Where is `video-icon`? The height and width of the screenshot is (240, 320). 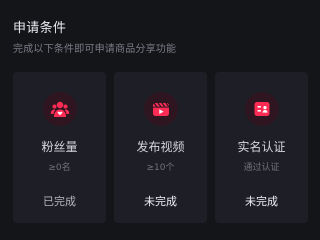 video-icon is located at coordinates (160, 109).